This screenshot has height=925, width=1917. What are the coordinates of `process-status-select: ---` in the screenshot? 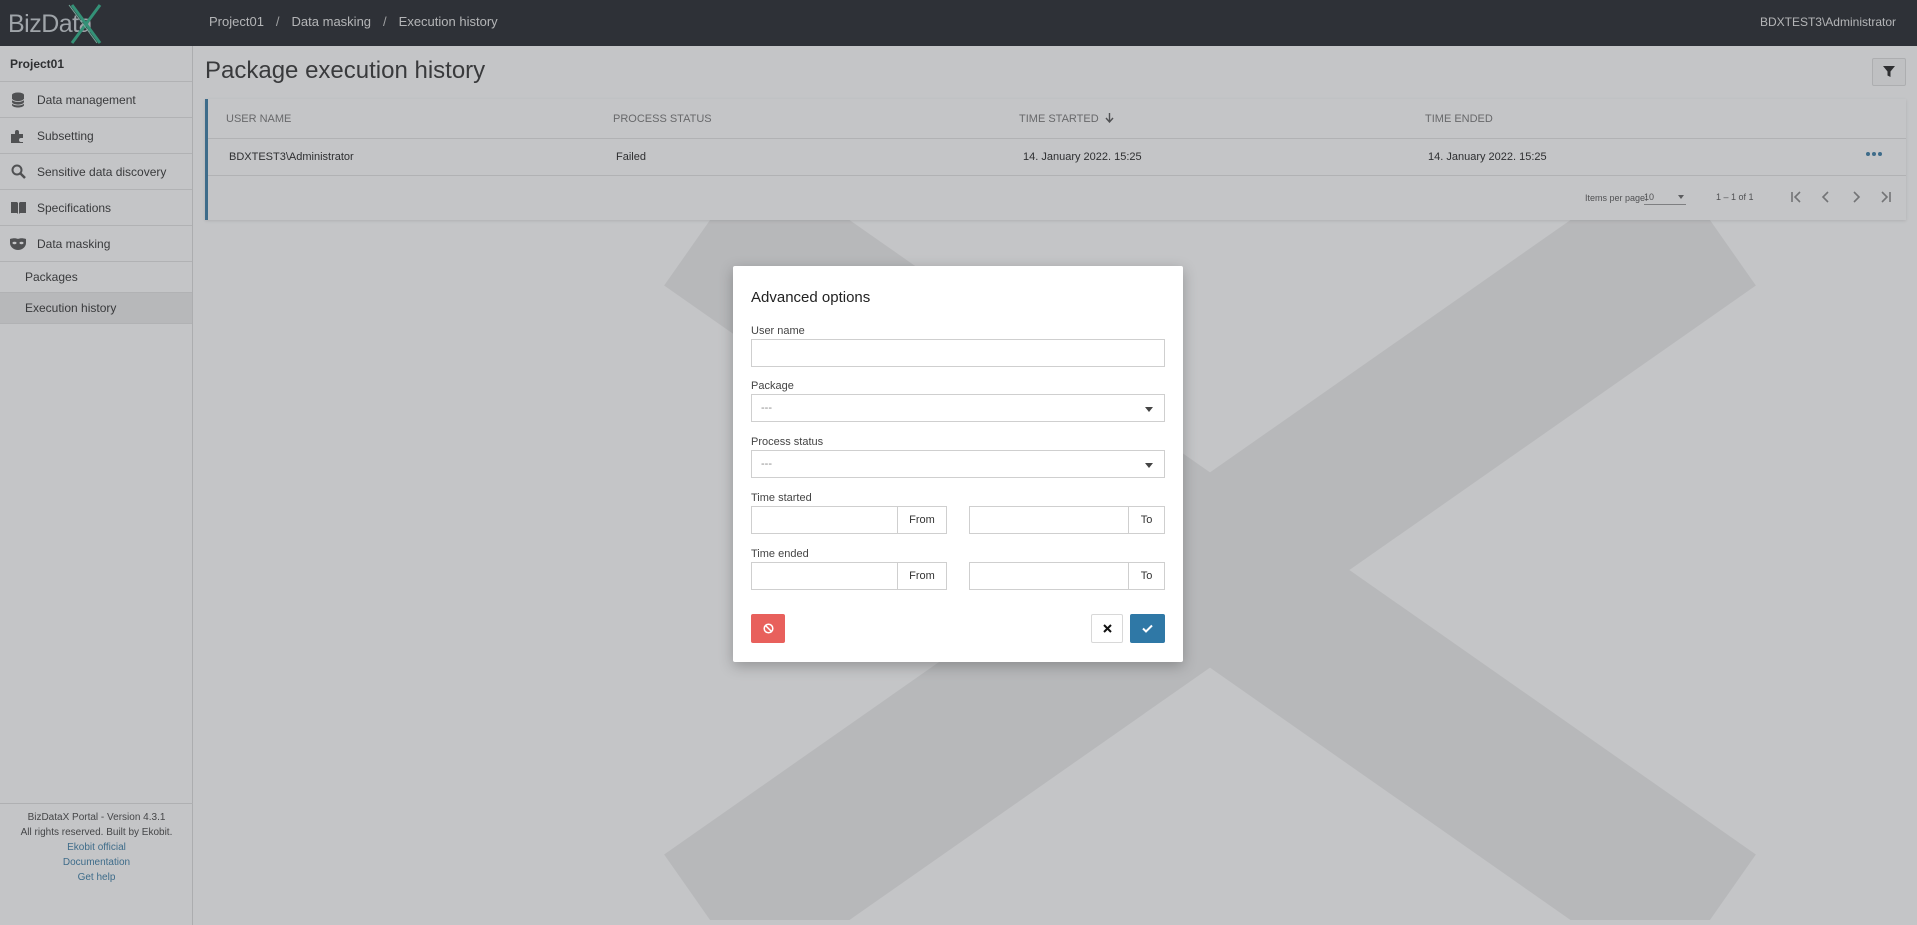 It's located at (958, 464).